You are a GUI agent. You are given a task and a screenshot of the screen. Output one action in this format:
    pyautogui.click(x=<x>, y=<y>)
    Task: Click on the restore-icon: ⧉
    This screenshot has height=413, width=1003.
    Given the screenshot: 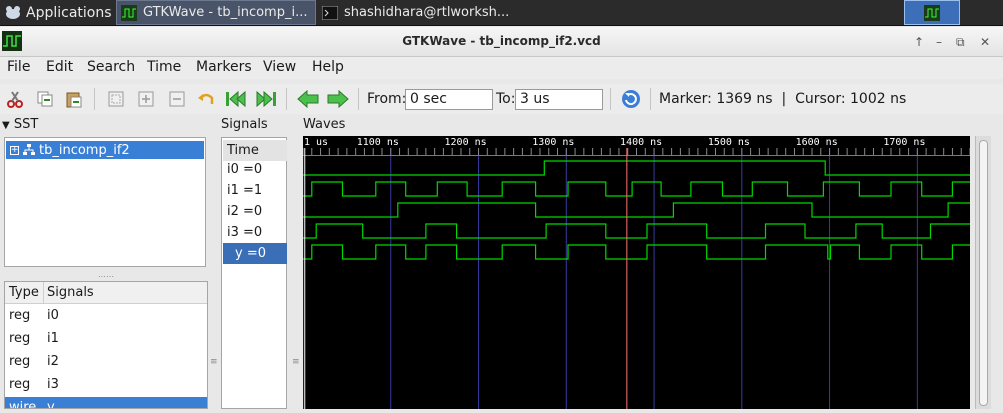 What is the action you would take?
    pyautogui.click(x=960, y=42)
    